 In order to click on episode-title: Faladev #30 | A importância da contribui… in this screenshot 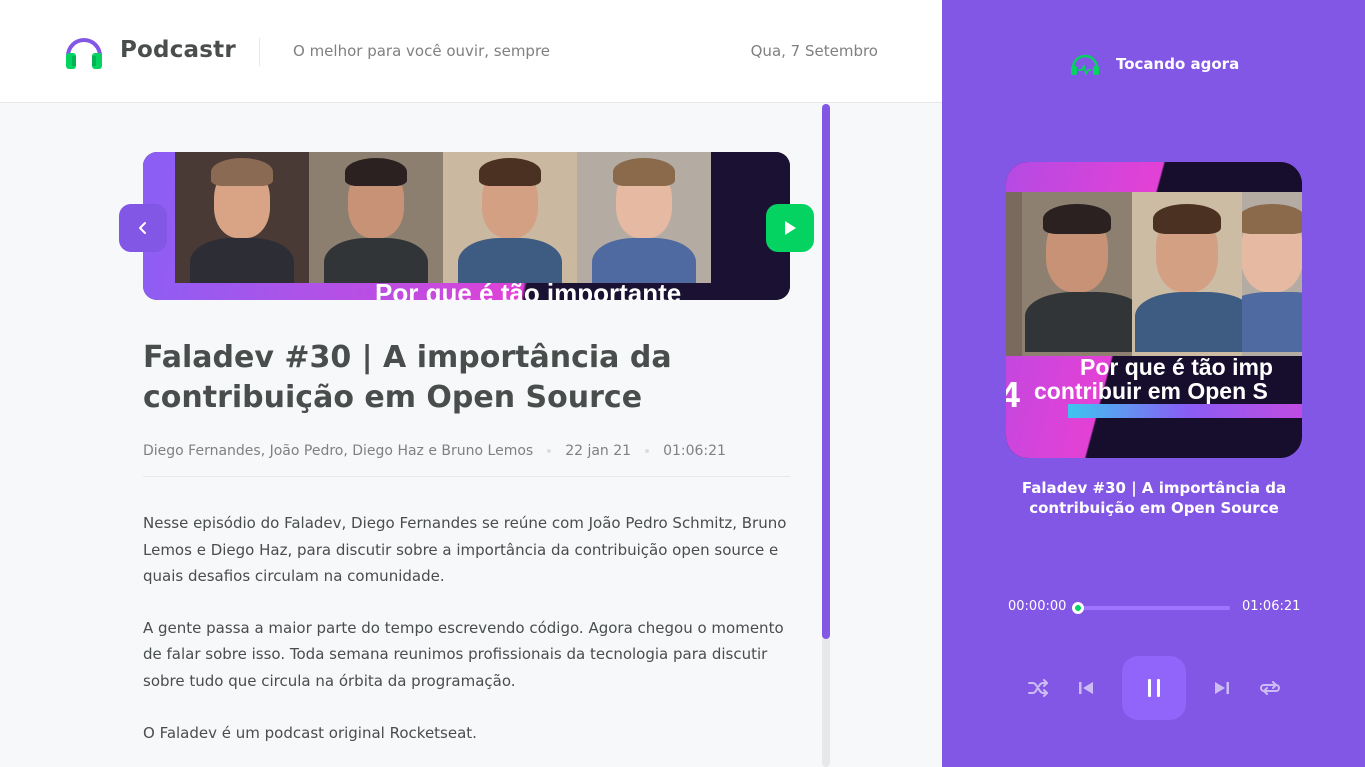, I will do `click(407, 377)`.